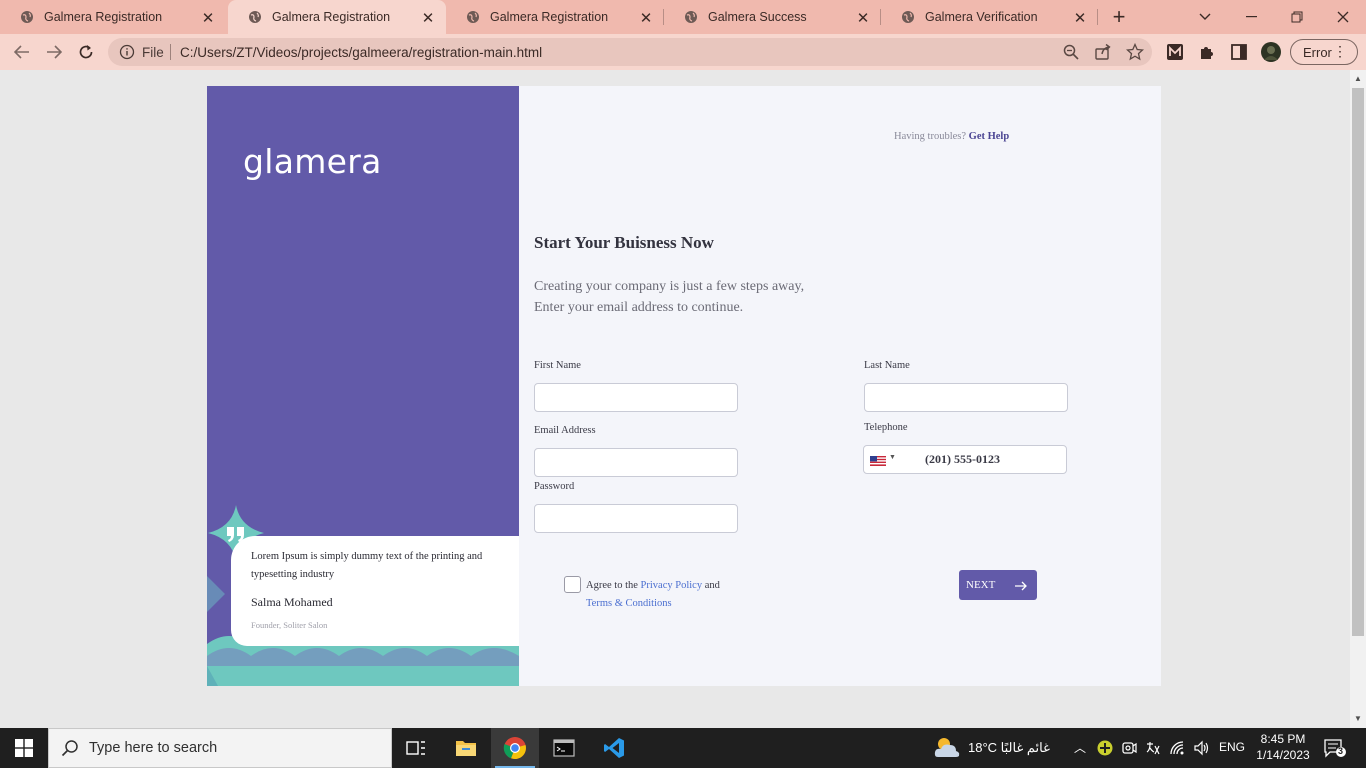 Image resolution: width=1366 pixels, height=768 pixels. I want to click on reload-button, so click(86, 52).